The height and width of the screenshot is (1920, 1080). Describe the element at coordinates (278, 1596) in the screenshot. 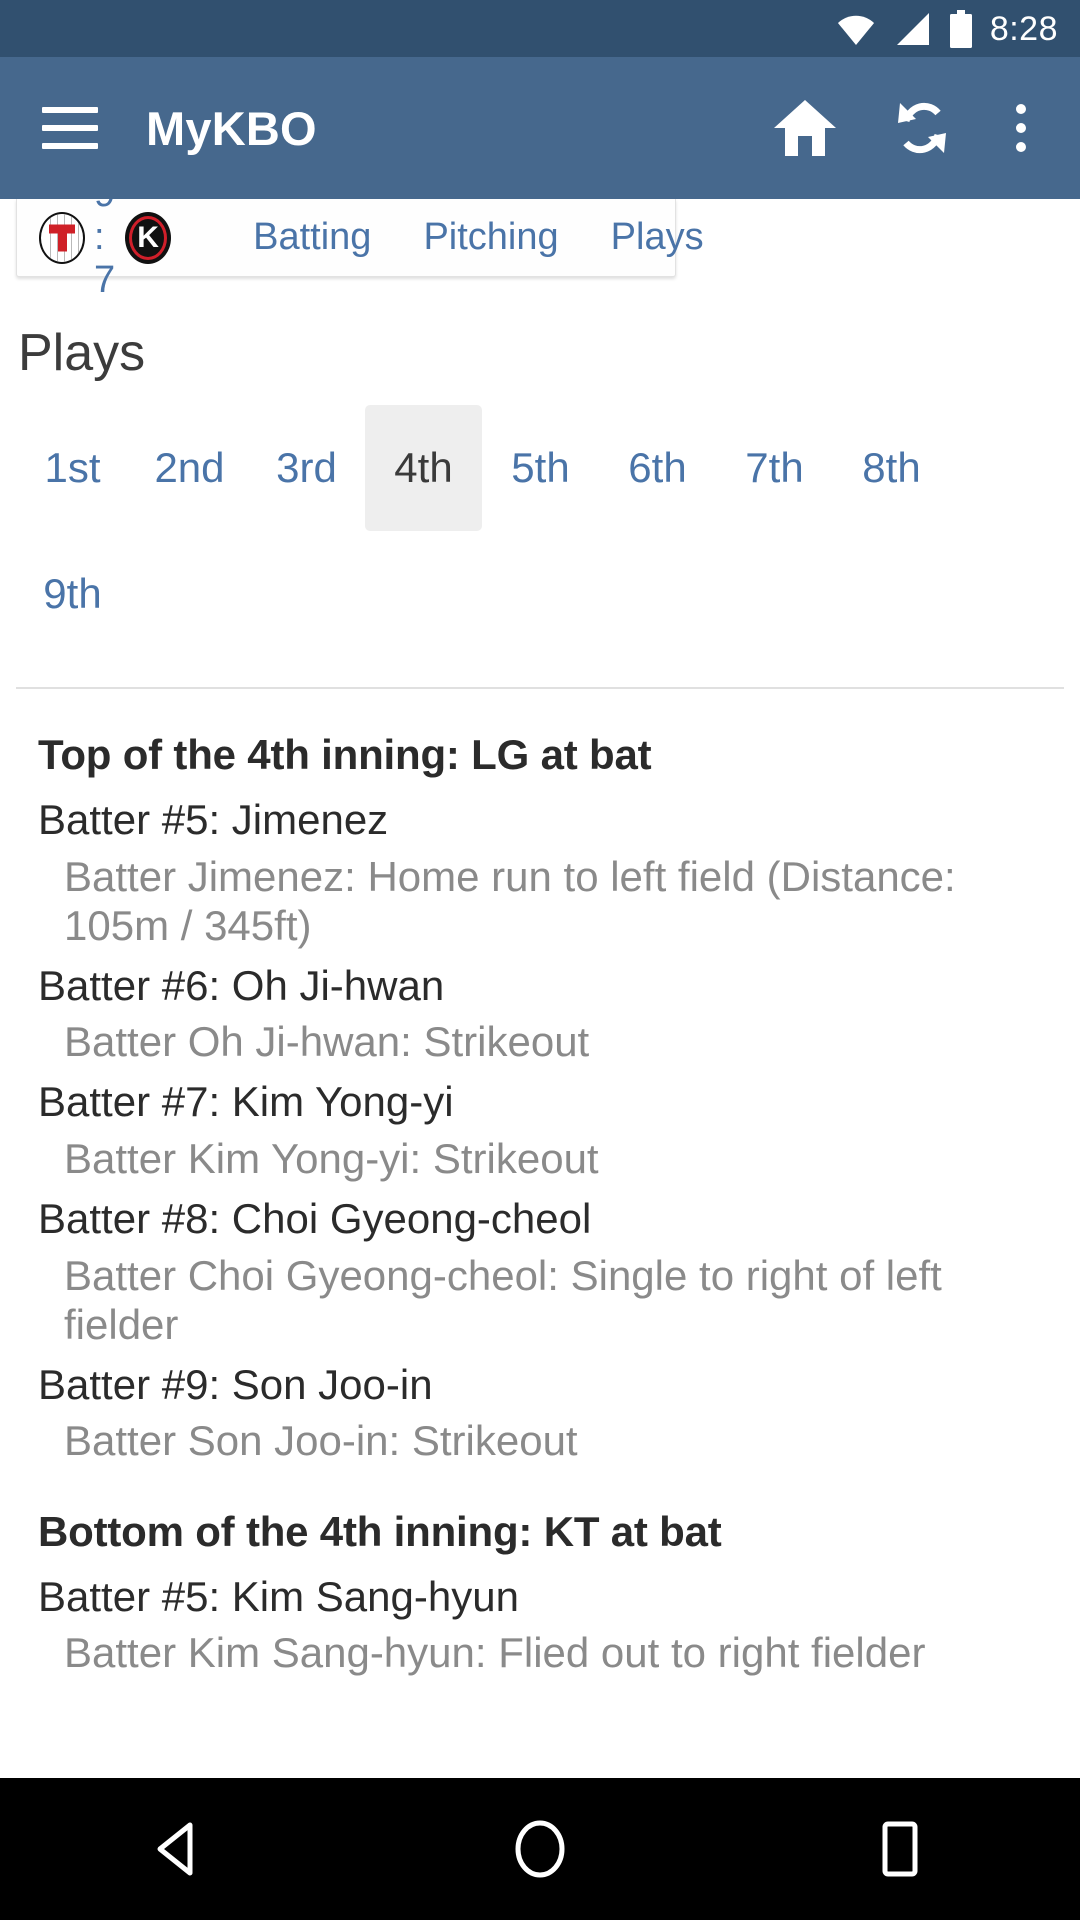

I see `batter-label: Batter #5: Kim Sang-hyun` at that location.